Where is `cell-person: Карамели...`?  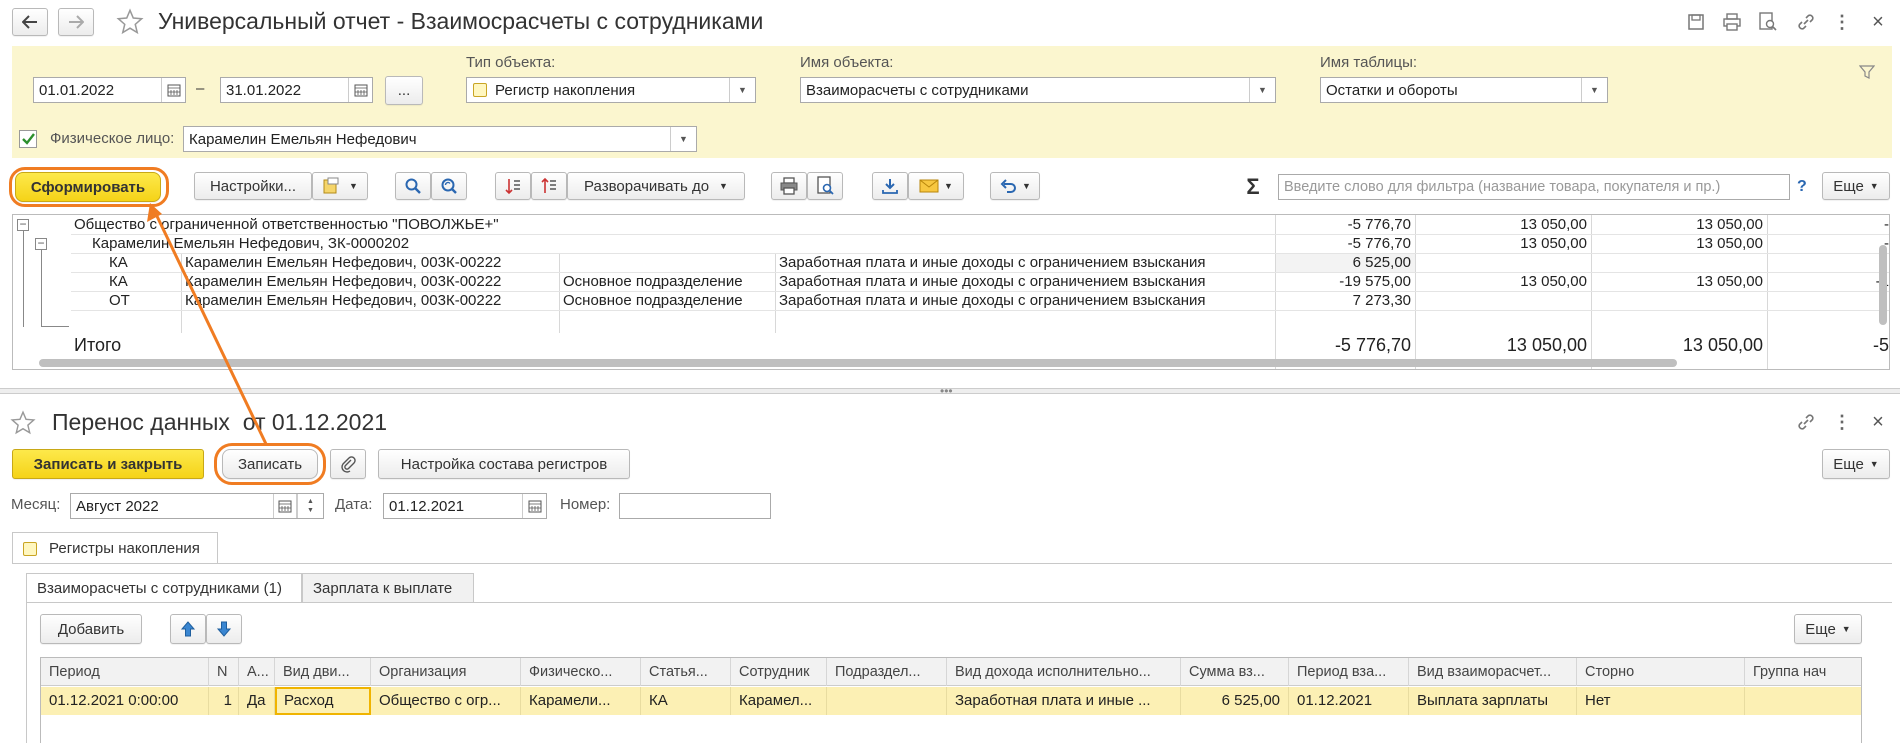 cell-person: Карамели... is located at coordinates (581, 701).